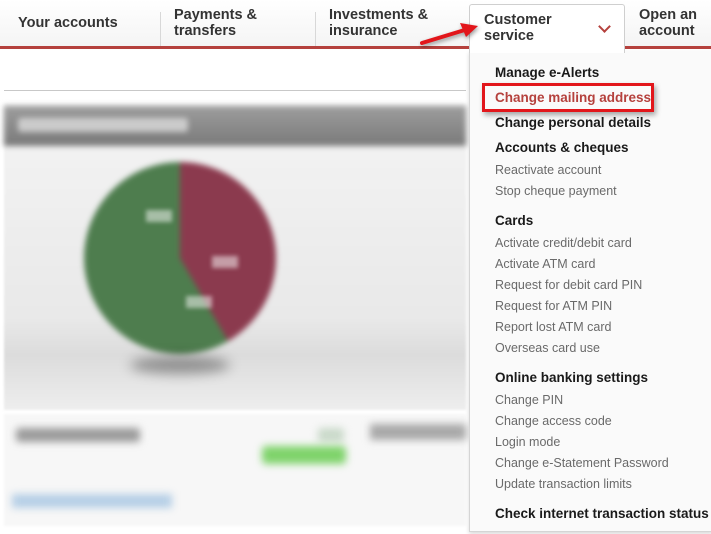 This screenshot has width=711, height=534. What do you see at coordinates (180, 258) in the screenshot?
I see `blurred-pie-chart` at bounding box center [180, 258].